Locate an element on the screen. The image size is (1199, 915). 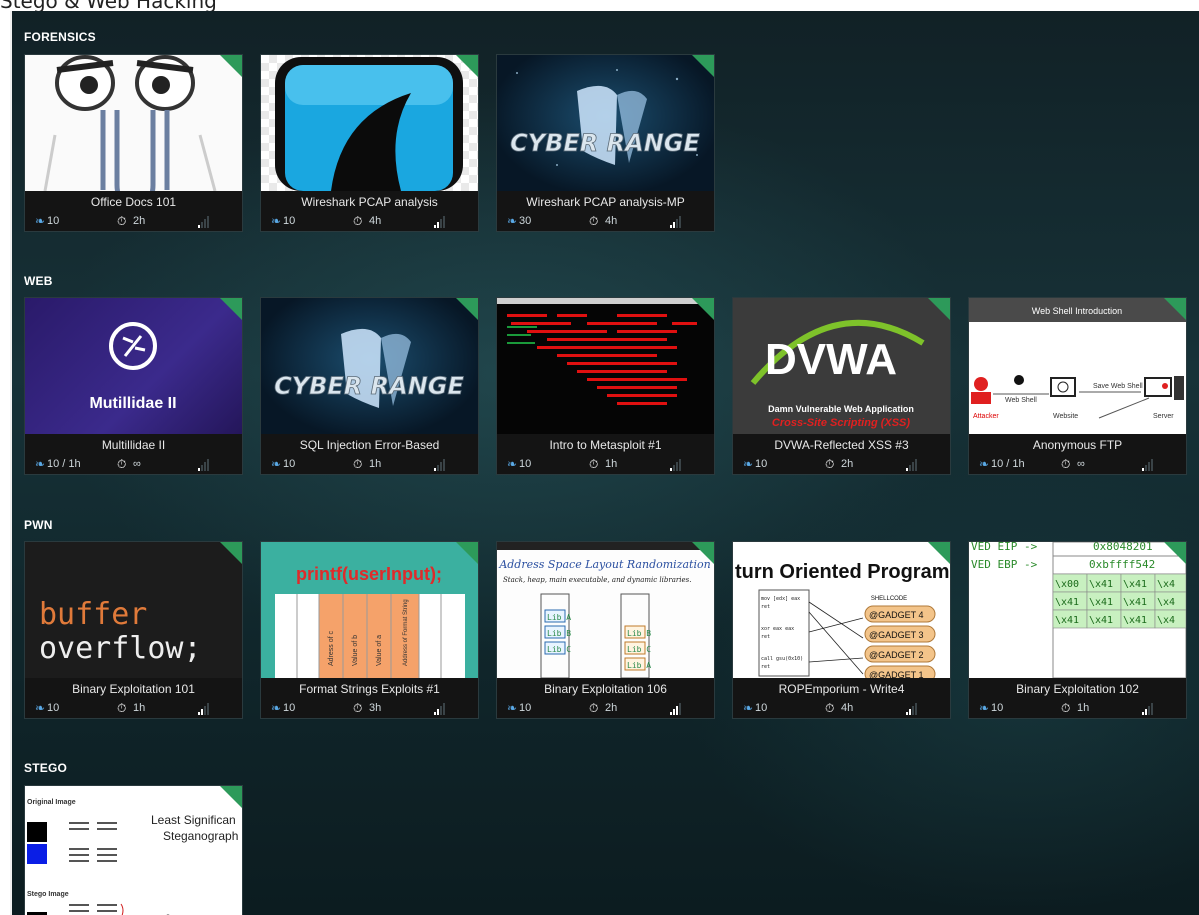
thumbnail-title: Least Significan is located at coordinates (193, 820).